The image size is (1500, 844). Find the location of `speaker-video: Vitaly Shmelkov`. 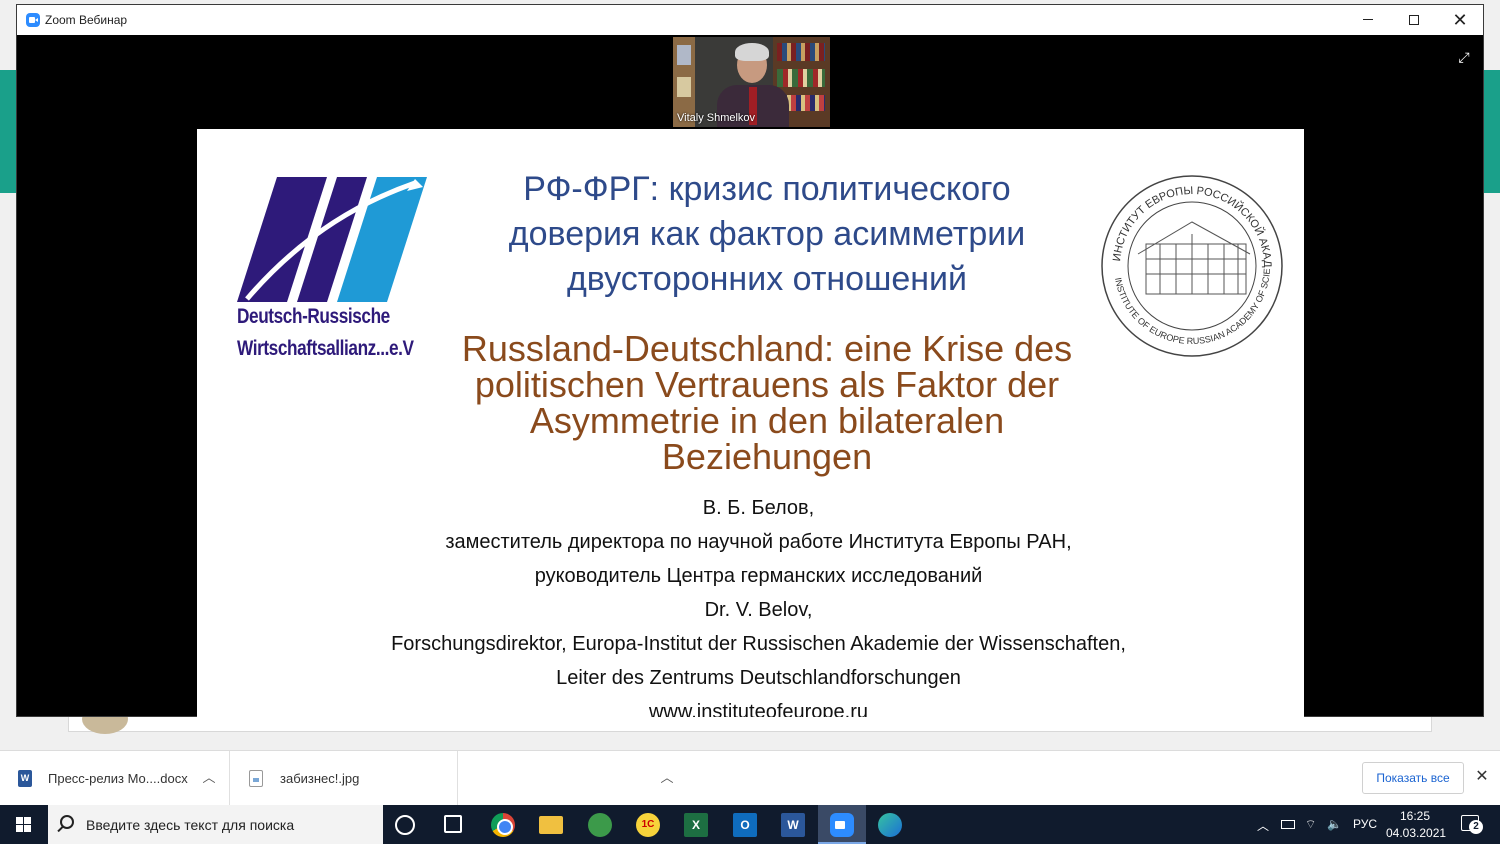

speaker-video: Vitaly Shmelkov is located at coordinates (751, 82).